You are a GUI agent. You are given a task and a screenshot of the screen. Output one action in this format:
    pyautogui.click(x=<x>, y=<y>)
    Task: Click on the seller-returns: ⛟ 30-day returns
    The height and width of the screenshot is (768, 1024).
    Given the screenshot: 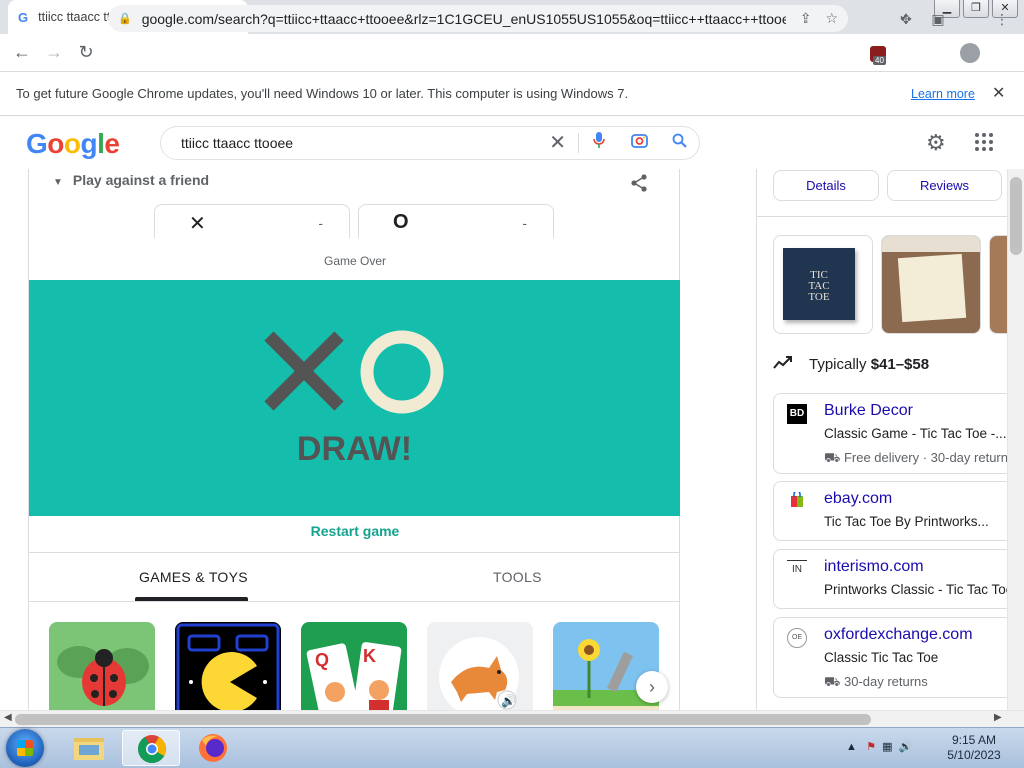 What is the action you would take?
    pyautogui.click(x=876, y=681)
    